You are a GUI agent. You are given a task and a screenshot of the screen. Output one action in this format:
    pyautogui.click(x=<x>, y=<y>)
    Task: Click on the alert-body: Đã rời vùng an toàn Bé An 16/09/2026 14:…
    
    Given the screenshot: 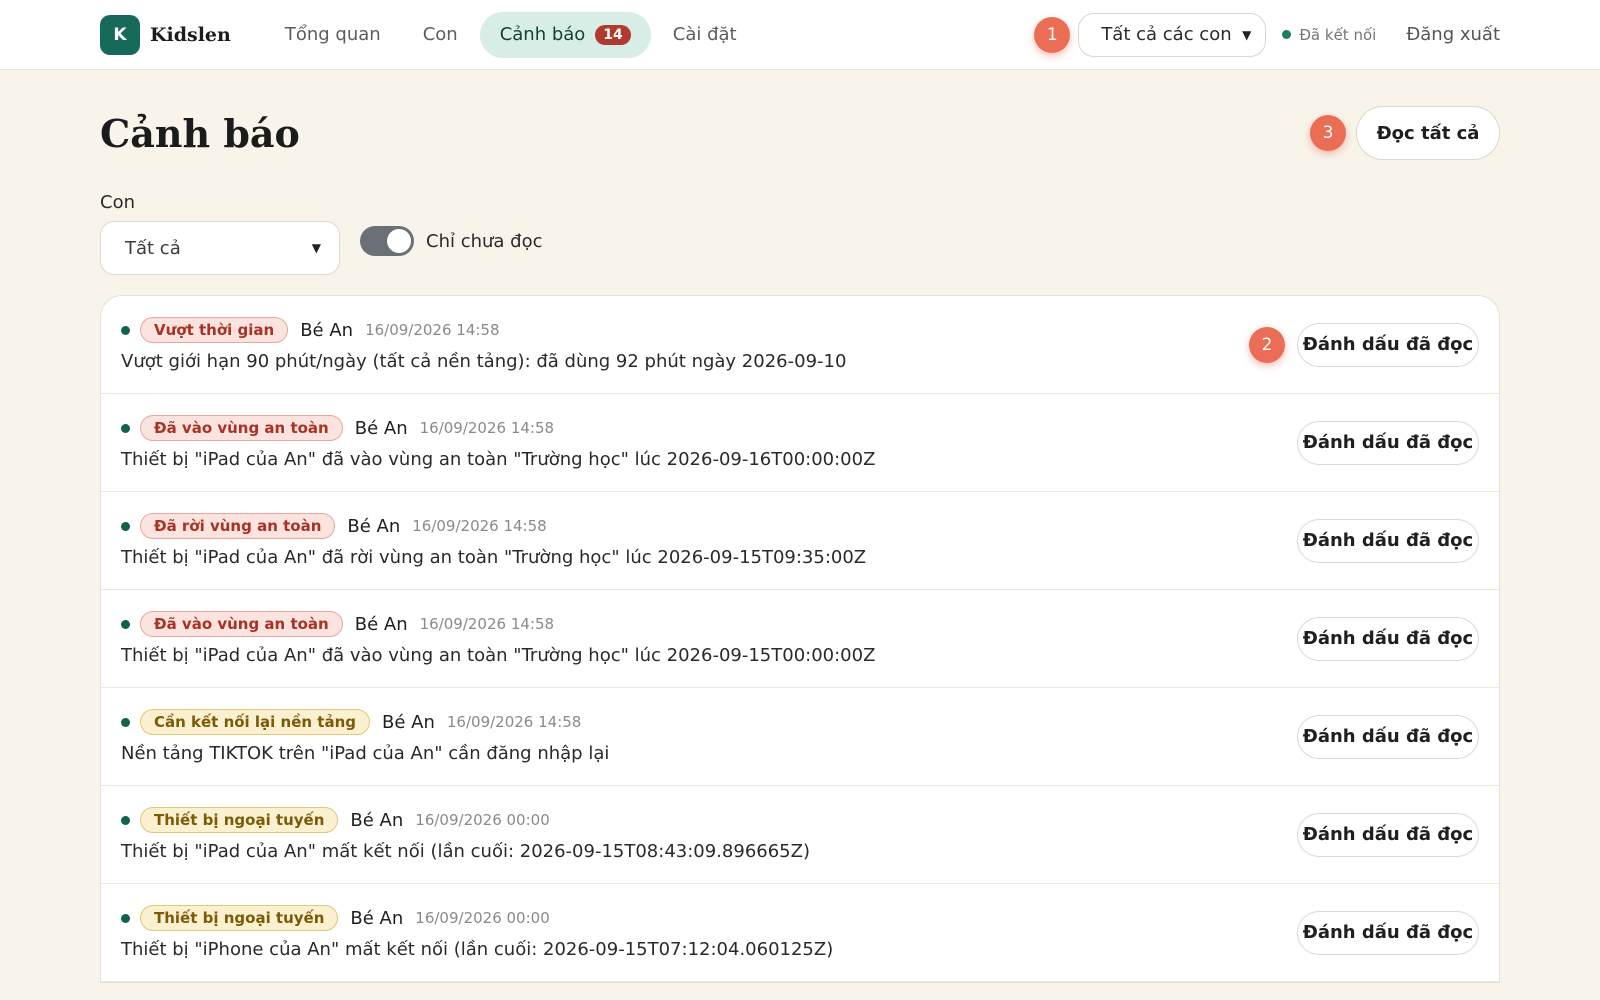 What is the action you would take?
    pyautogui.click(x=703, y=540)
    